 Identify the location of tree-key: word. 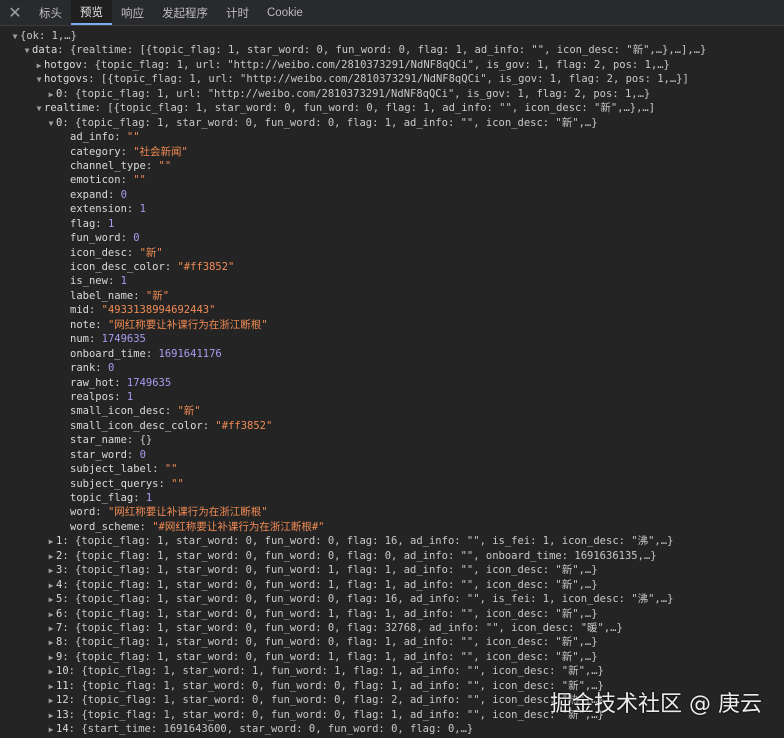
(83, 512).